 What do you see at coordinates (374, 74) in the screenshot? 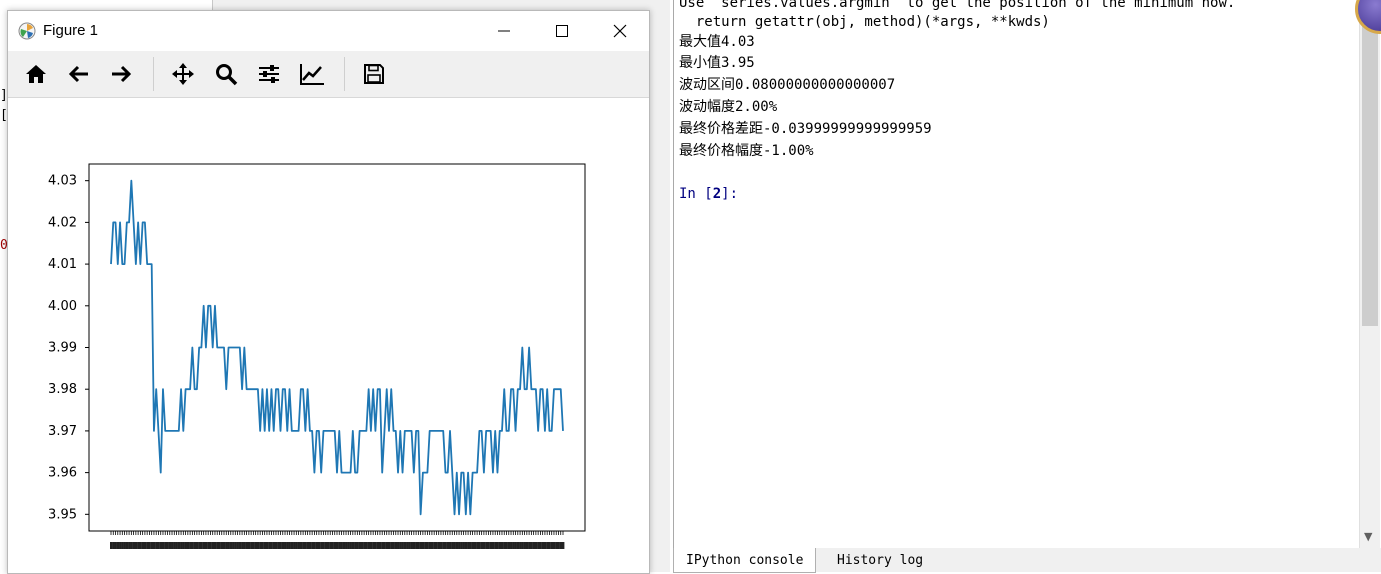
I see `save-button` at bounding box center [374, 74].